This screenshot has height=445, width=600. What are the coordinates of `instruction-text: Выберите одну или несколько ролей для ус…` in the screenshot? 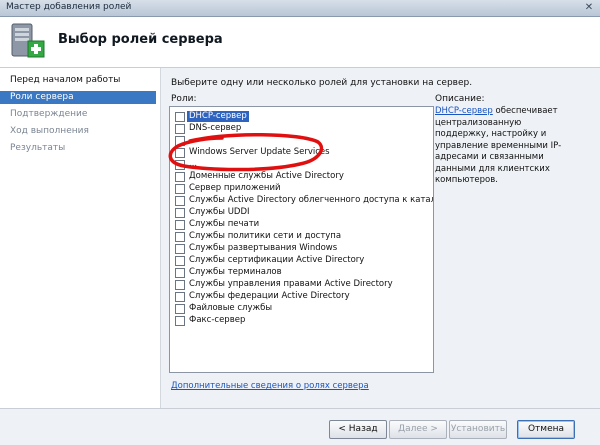 It's located at (322, 83).